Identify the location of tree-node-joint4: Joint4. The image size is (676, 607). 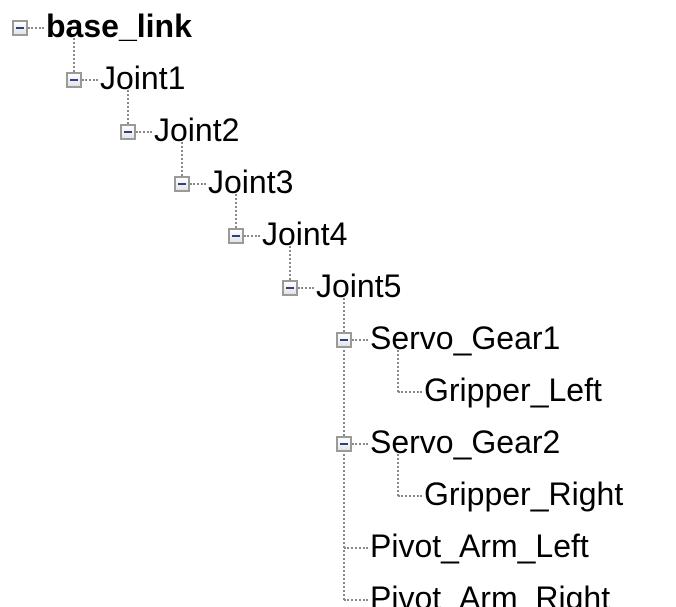
(304, 234).